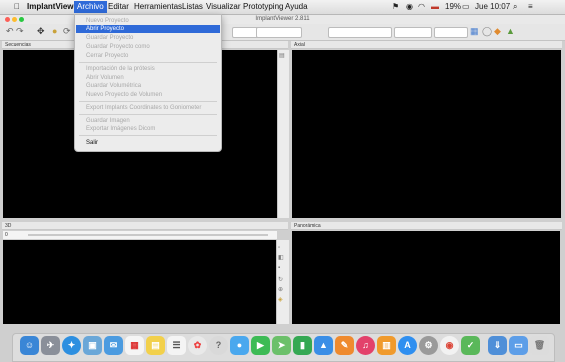  I want to click on tool-icon-2: ◯, so click(487, 31).